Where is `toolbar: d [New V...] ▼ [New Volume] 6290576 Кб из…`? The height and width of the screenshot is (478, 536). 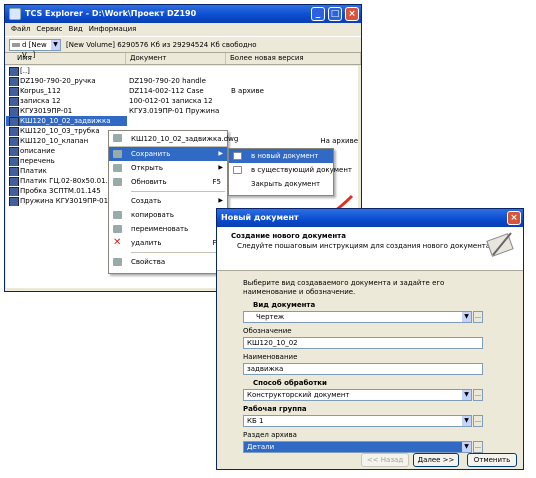
toolbar: d [New V...] ▼ [New Volume] 6290576 Кб из… is located at coordinates (183, 47).